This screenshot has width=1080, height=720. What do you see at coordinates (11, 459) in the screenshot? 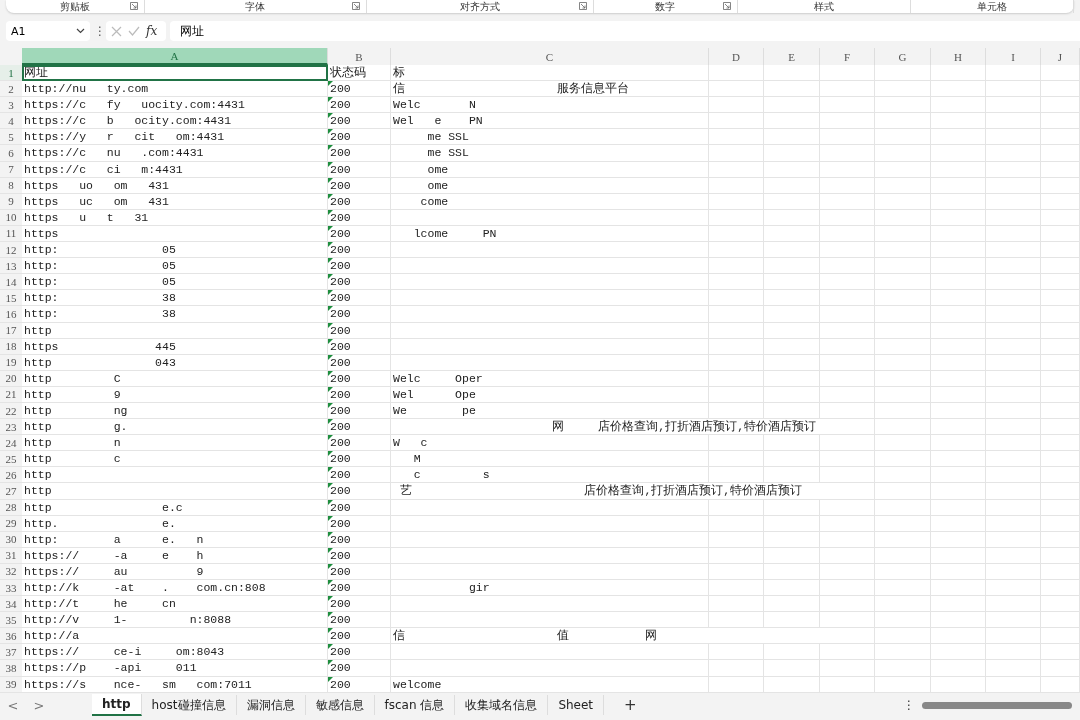
I see `row-header: 25` at bounding box center [11, 459].